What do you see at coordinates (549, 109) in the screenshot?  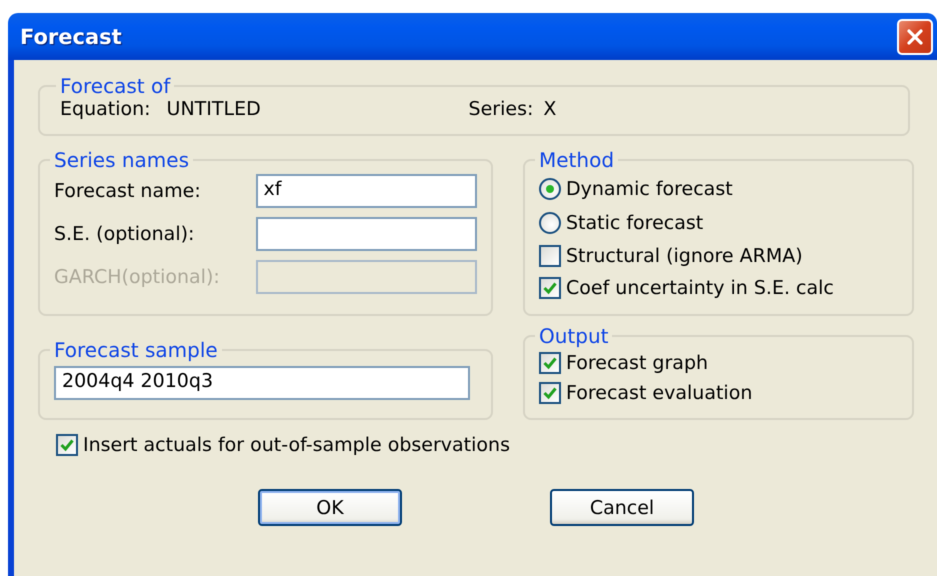 I see `series-name: X` at bounding box center [549, 109].